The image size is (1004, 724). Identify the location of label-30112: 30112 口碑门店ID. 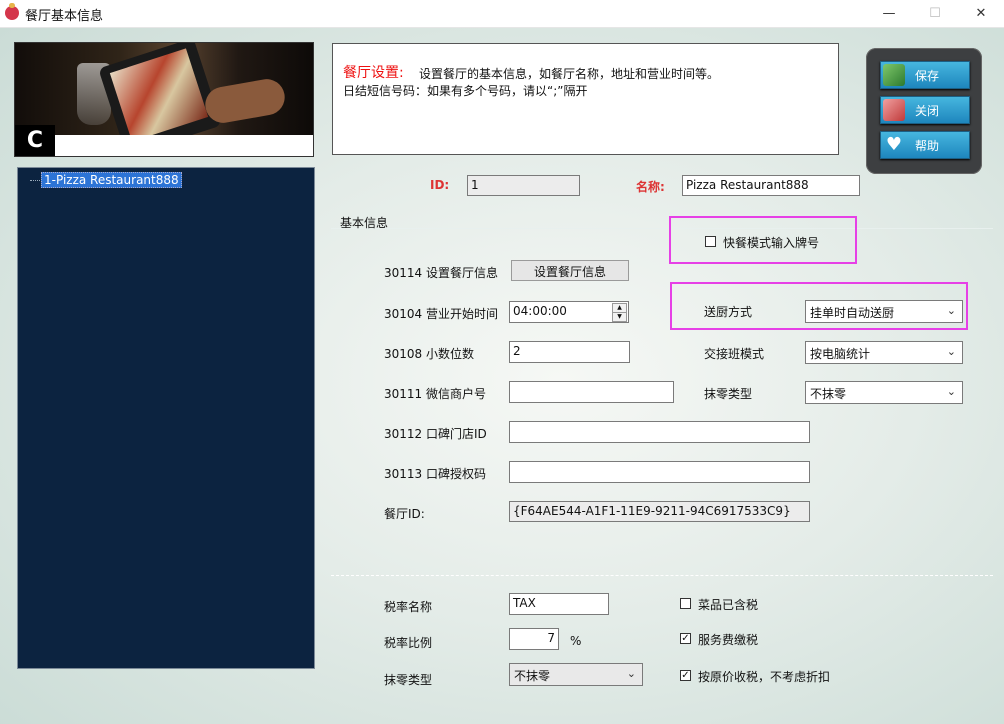
(435, 434).